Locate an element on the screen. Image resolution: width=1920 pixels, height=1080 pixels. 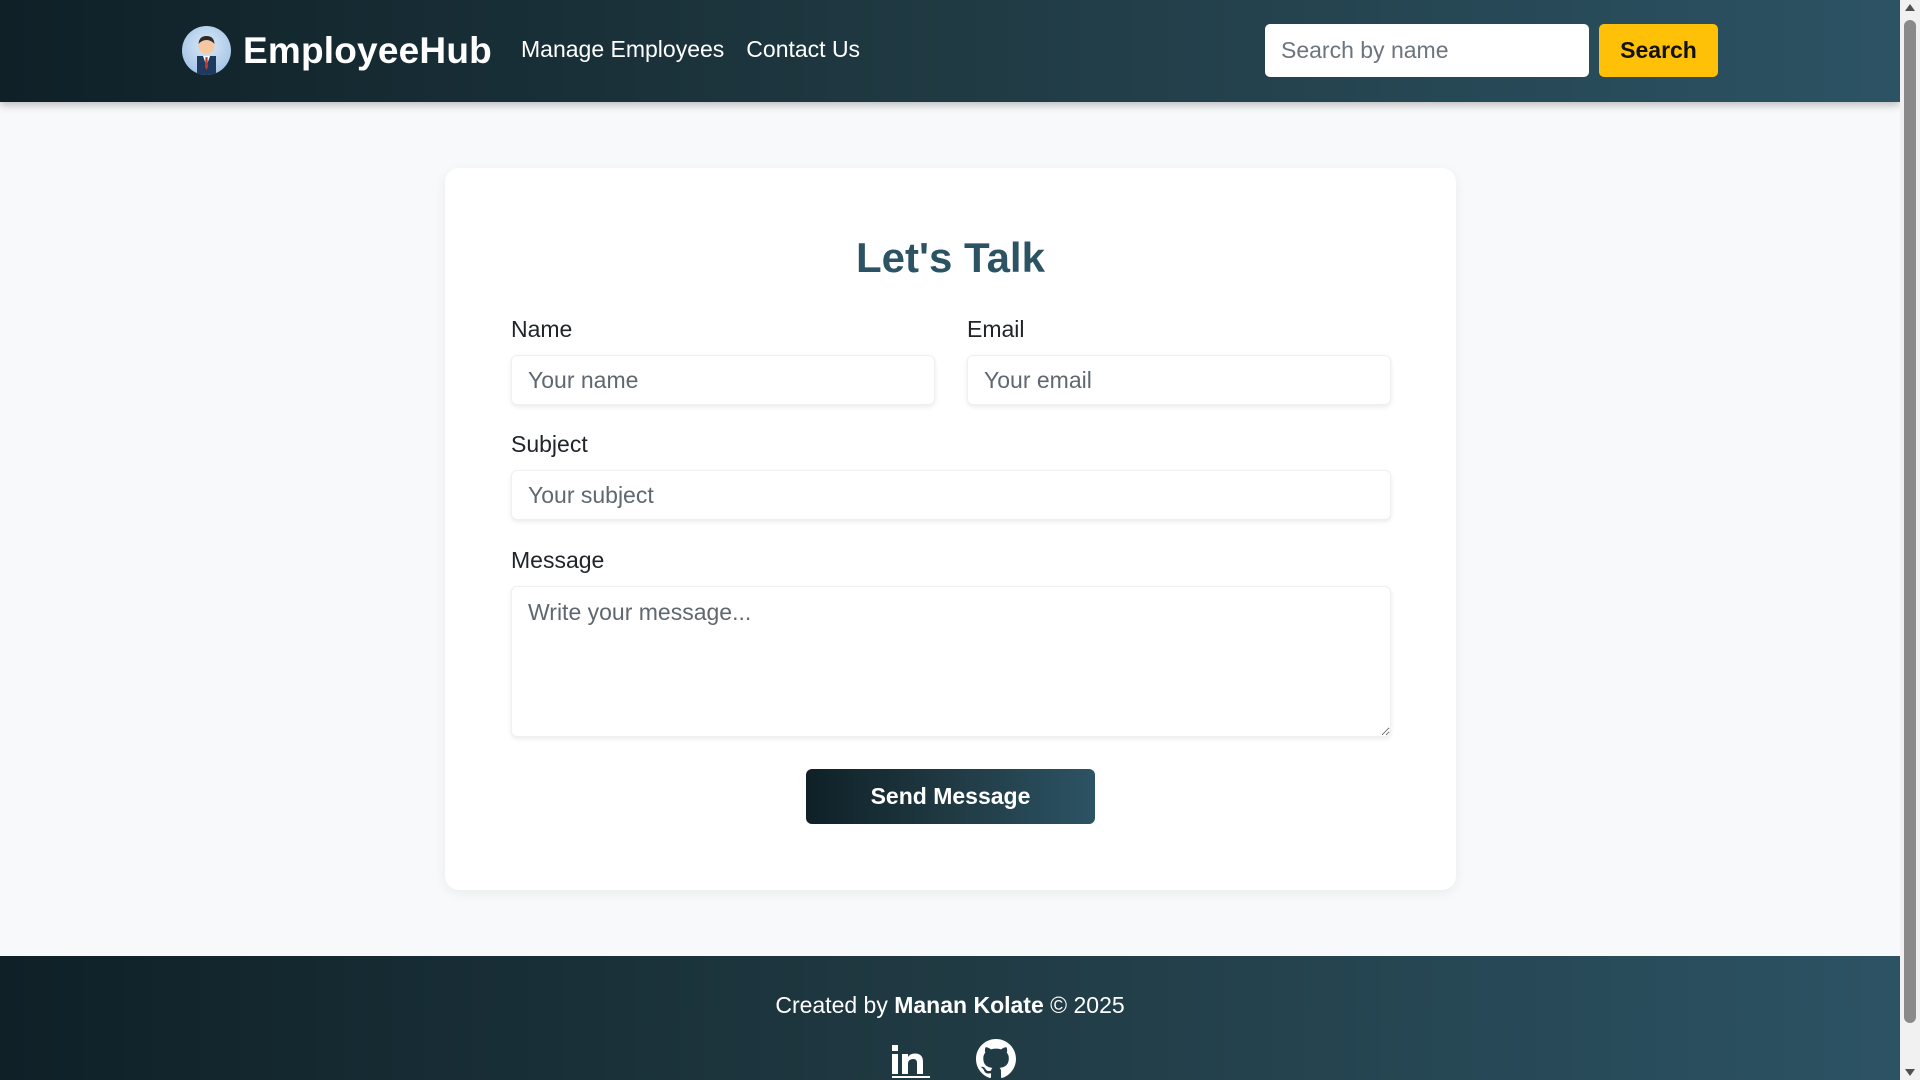
search-button: Search is located at coordinates (1658, 50).